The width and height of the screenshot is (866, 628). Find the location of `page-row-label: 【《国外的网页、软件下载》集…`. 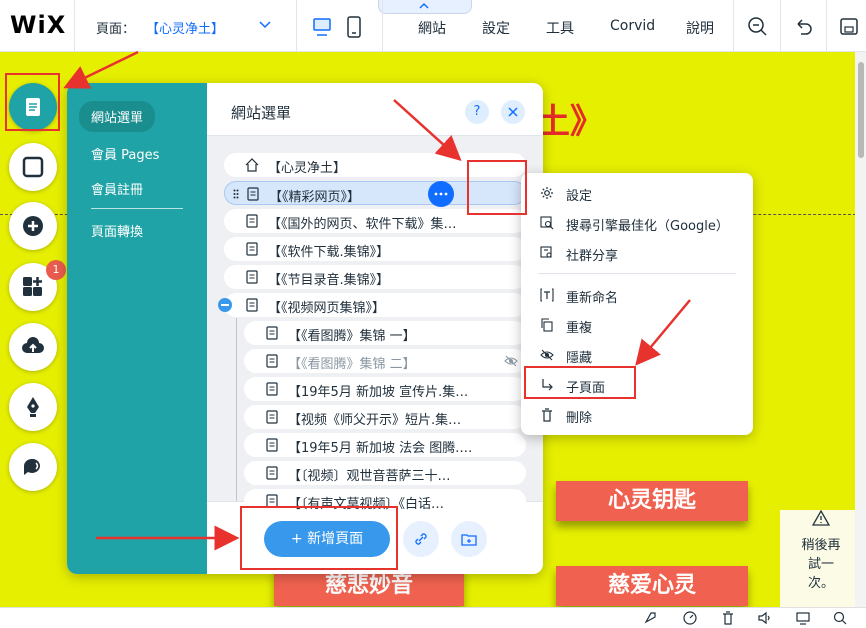

page-row-label: 【《国外的网页、软件下载》集… is located at coordinates (362, 224).